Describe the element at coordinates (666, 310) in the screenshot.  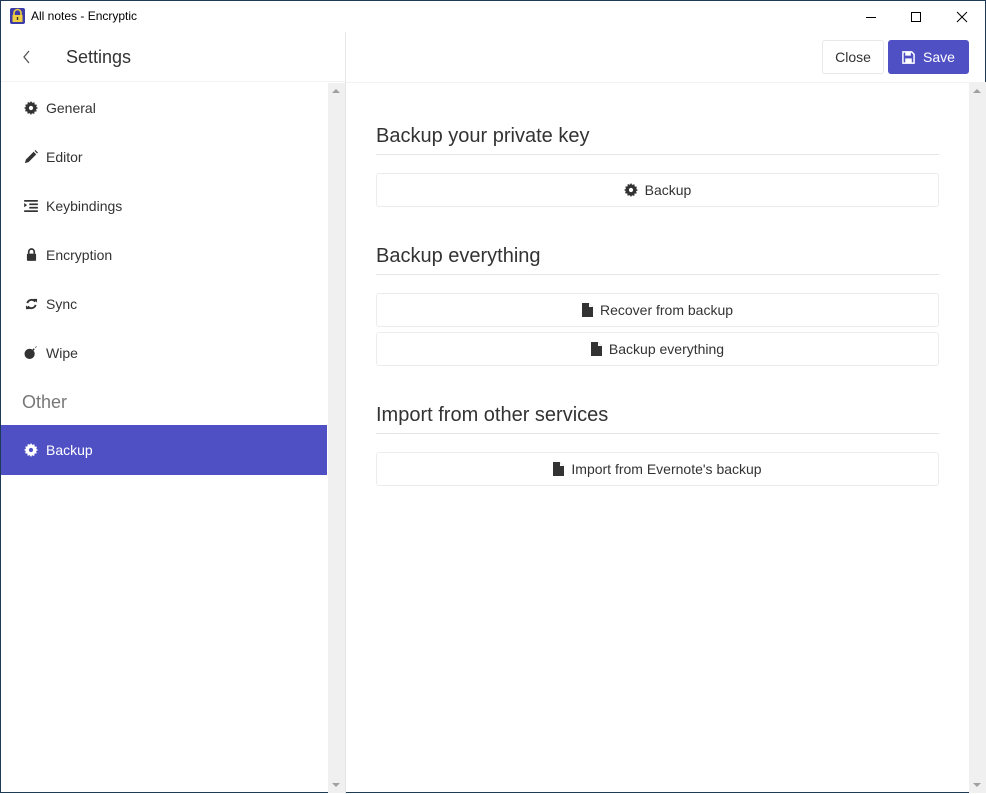
I see `button-label: Recover from backup` at that location.